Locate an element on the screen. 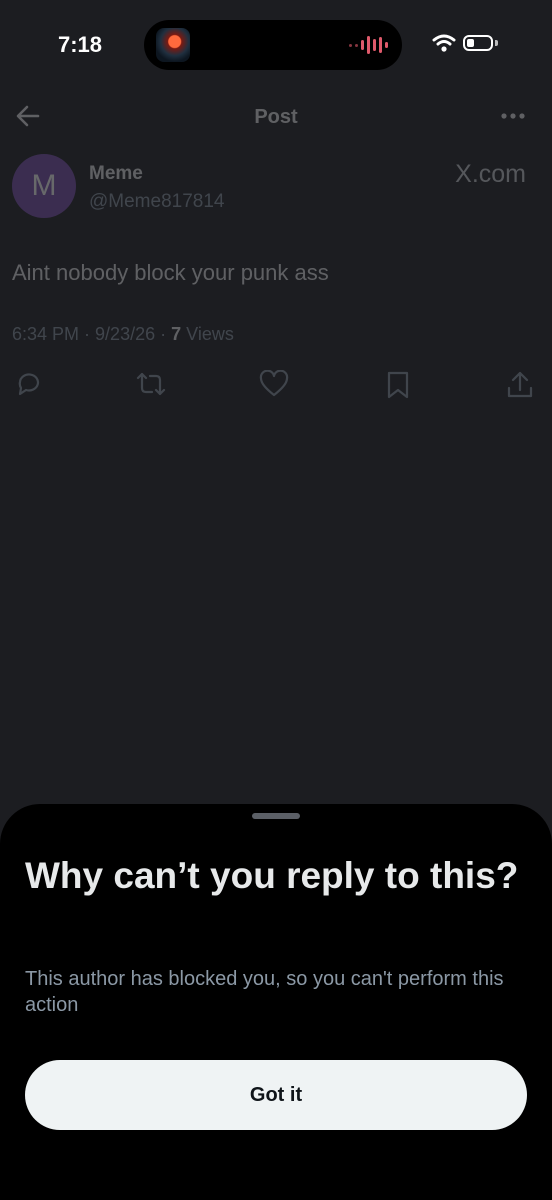  post-author: M Meme @Meme817814 X.com is located at coordinates (276, 189).